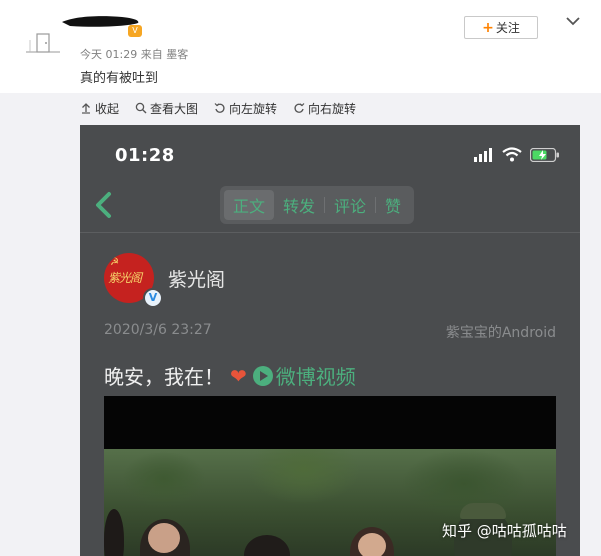  Describe the element at coordinates (393, 205) in the screenshot. I see `tab-likes: 赞` at that location.